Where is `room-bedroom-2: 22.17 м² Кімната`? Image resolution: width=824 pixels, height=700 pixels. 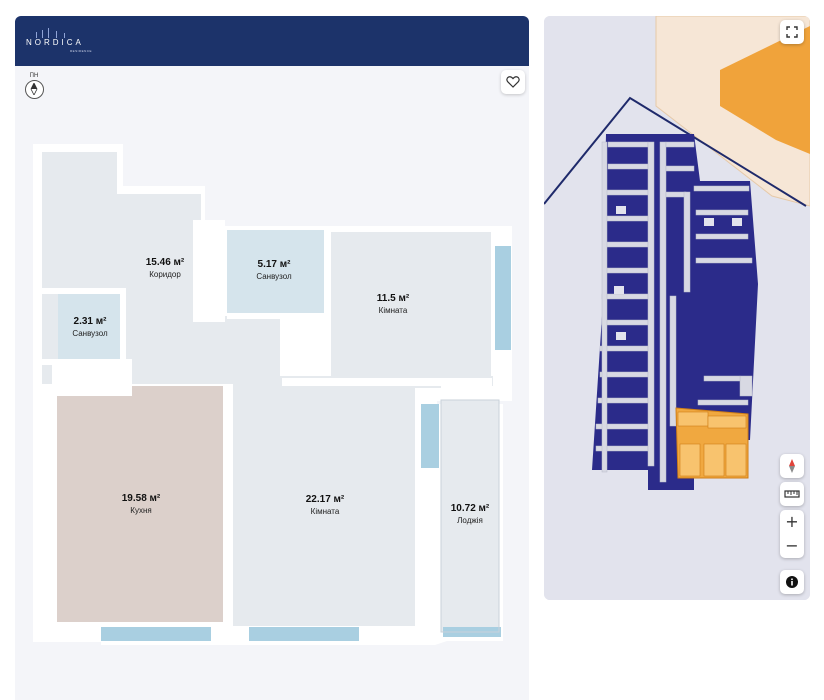 room-bedroom-2: 22.17 м² Кімната is located at coordinates (325, 505).